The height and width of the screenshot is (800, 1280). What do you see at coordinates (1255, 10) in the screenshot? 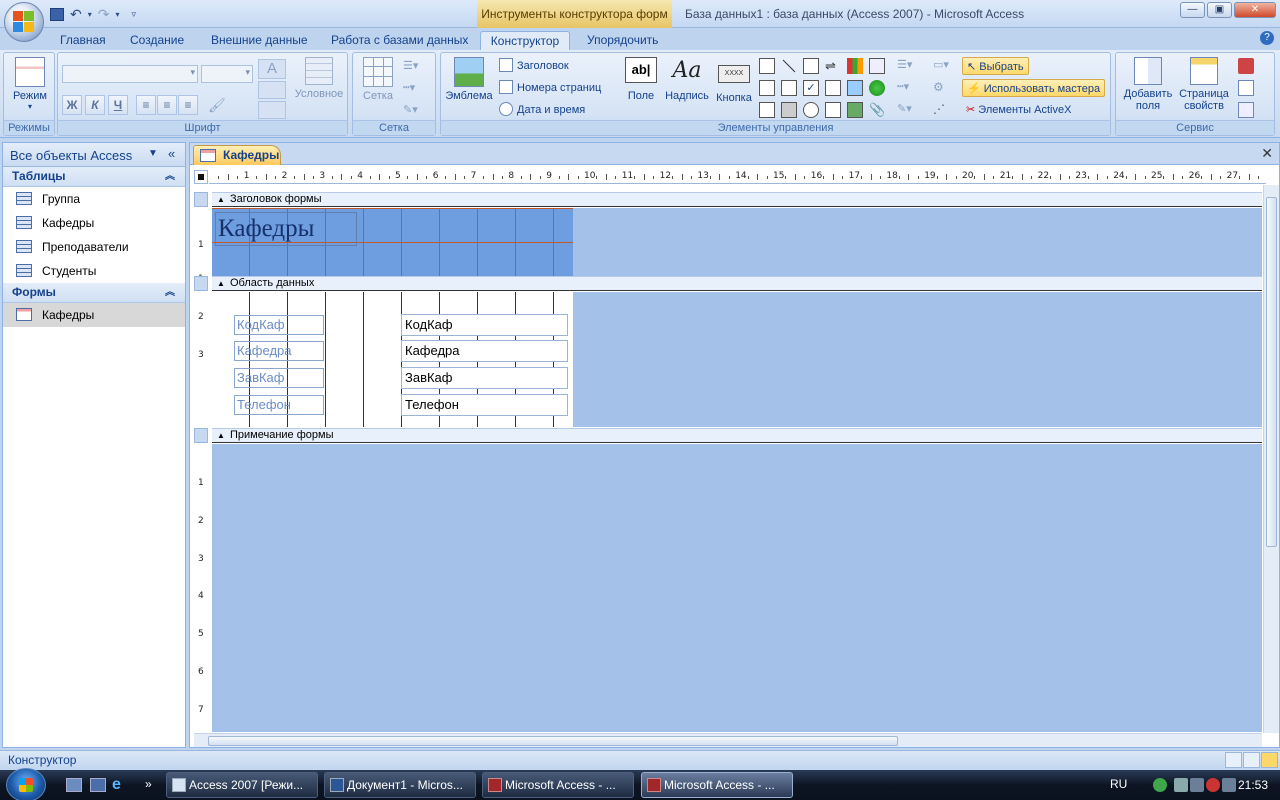
I see `close-button: ✕` at bounding box center [1255, 10].